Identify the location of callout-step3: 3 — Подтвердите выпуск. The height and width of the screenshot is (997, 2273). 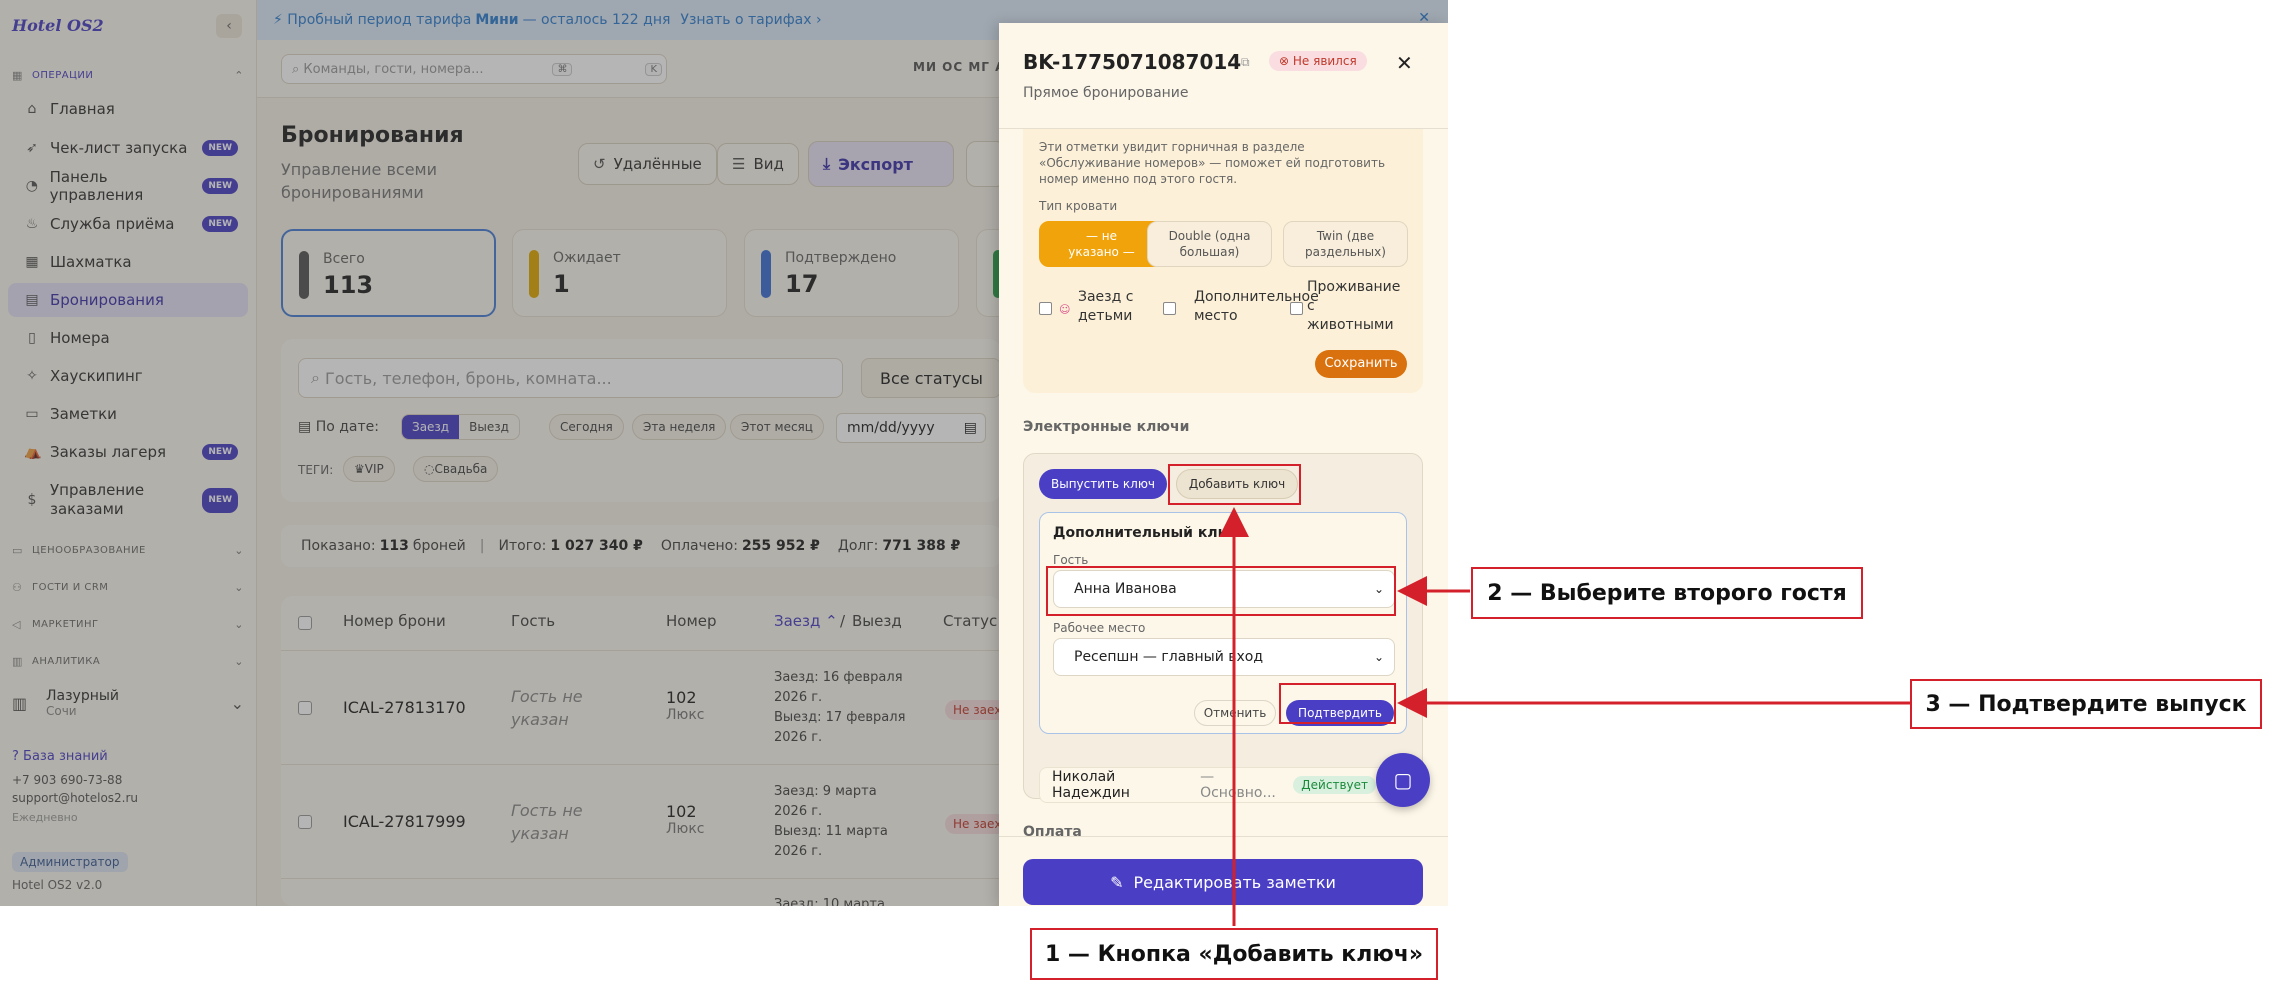
(2086, 704).